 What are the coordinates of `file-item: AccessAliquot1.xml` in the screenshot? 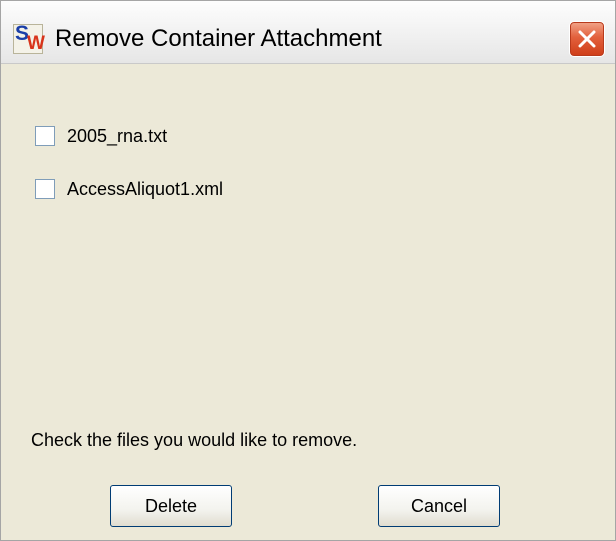 It's located at (129, 189).